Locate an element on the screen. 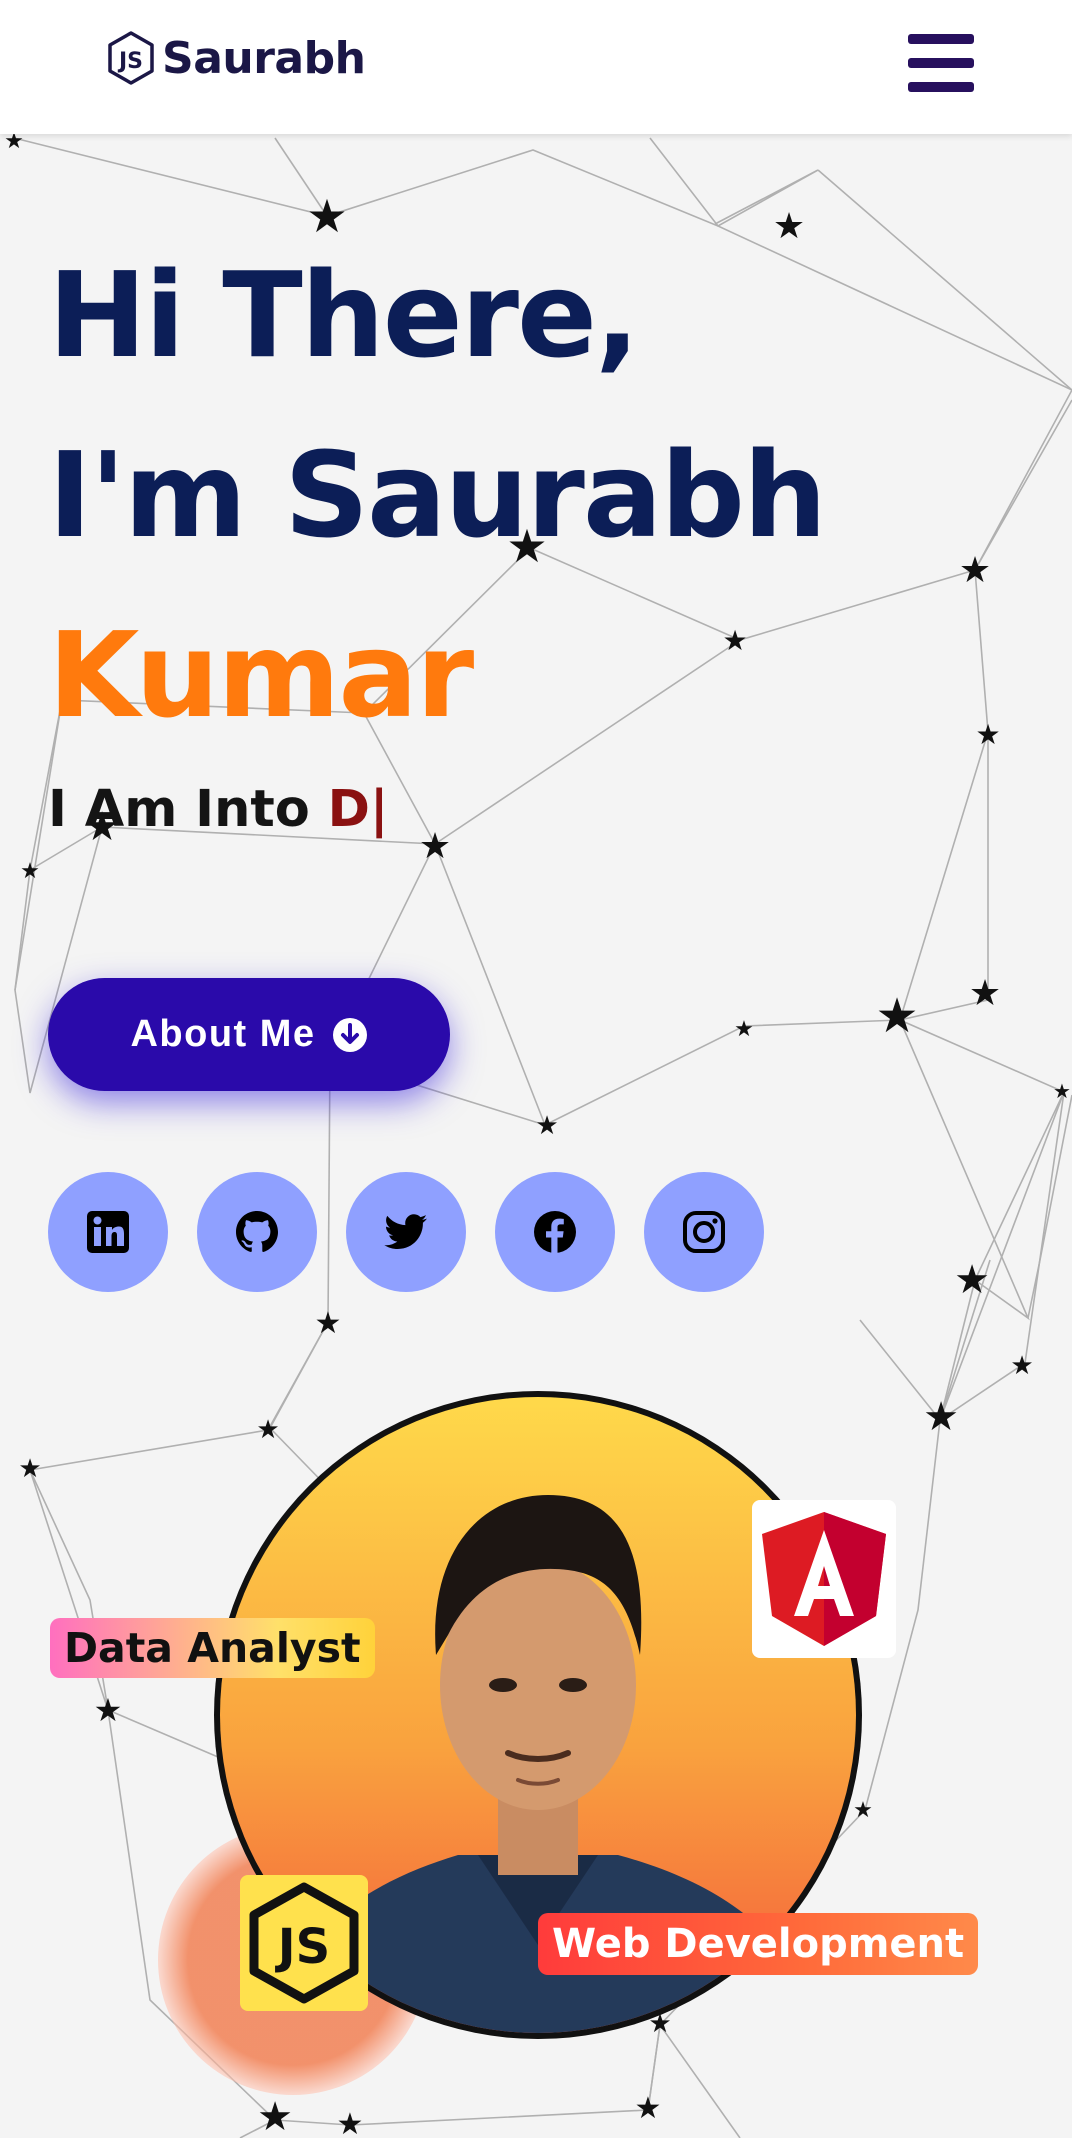  facebook-link is located at coordinates (555, 1232).